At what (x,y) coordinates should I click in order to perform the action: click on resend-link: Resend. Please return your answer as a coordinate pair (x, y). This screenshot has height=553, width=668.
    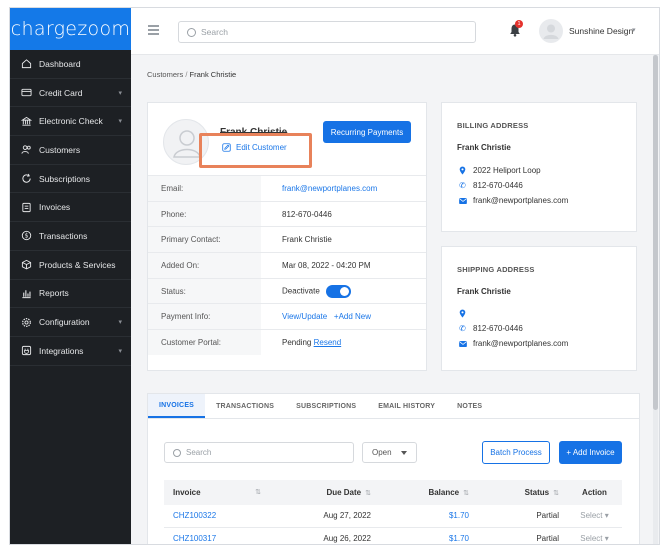
    Looking at the image, I should click on (328, 342).